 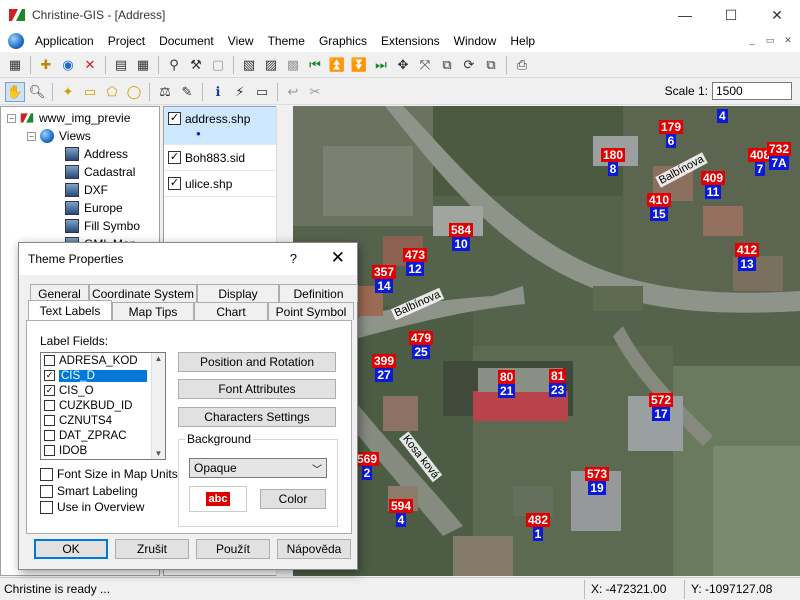 I want to click on pan-hand-icon: ✋, so click(x=15, y=91).